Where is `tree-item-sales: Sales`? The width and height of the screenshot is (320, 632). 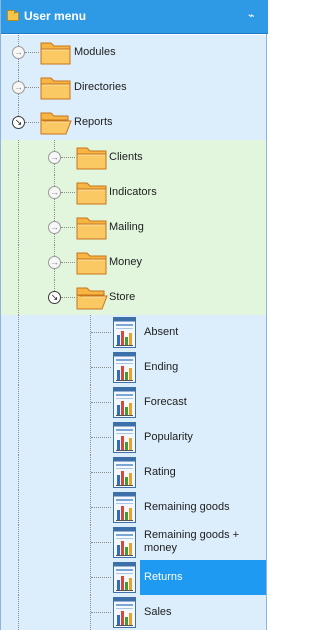 tree-item-sales: Sales is located at coordinates (133, 612).